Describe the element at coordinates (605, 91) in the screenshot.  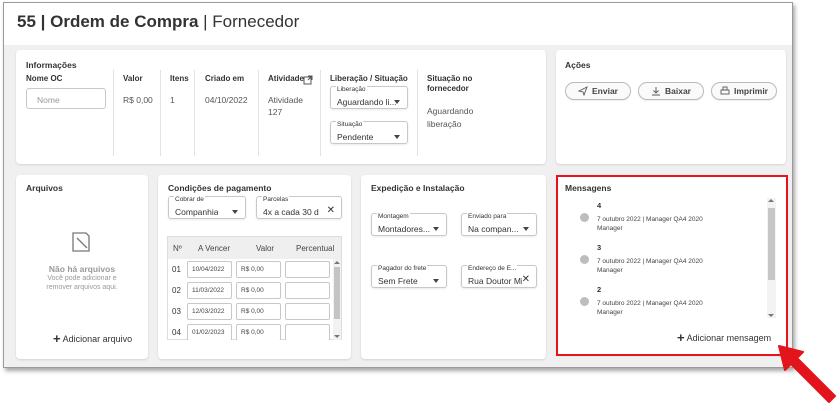
I see `enviar-label: Enviar` at that location.